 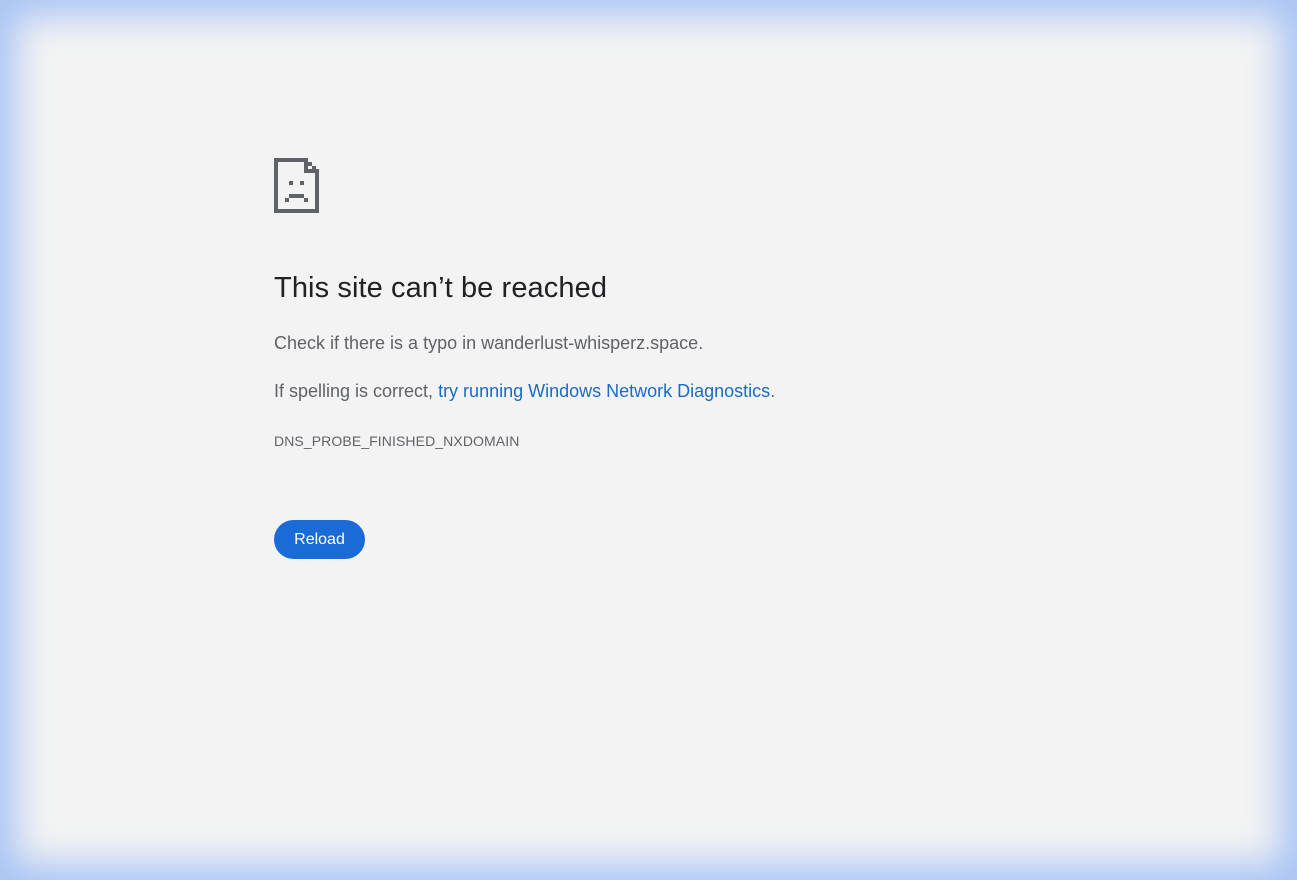 I want to click on diagnostics-hint-prefix: If spelling is correct,, so click(x=356, y=391).